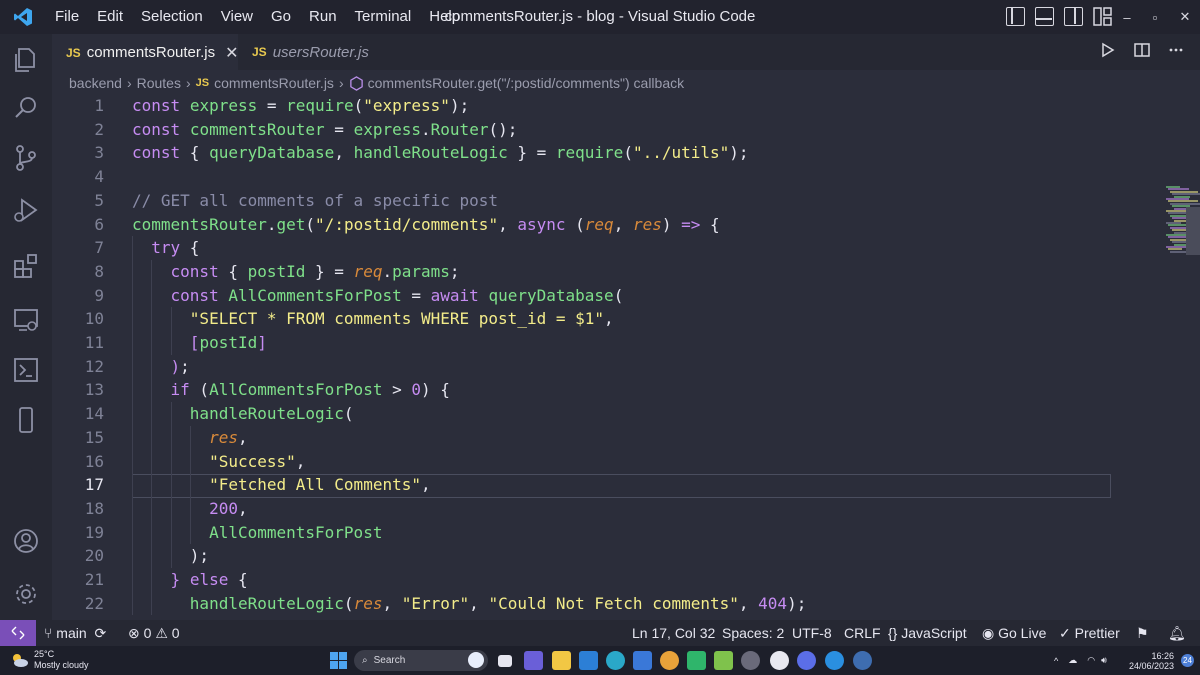 This screenshot has width=1200, height=675. Describe the element at coordinates (582, 106) in the screenshot. I see `code-line: 1 const express = require("express");` at that location.